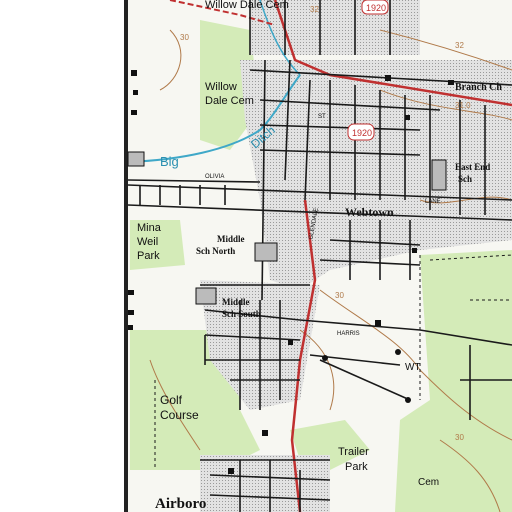  I want to click on label-middle-south-1: Middle, so click(236, 302).